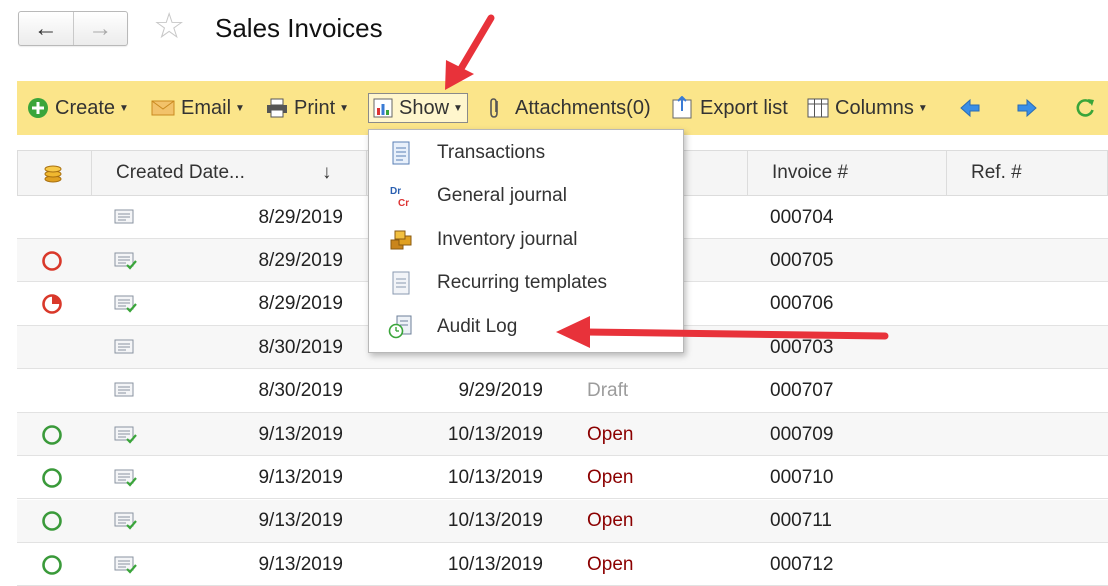 This screenshot has width=1108, height=586. I want to click on page-title: Sales Invoices, so click(299, 28).